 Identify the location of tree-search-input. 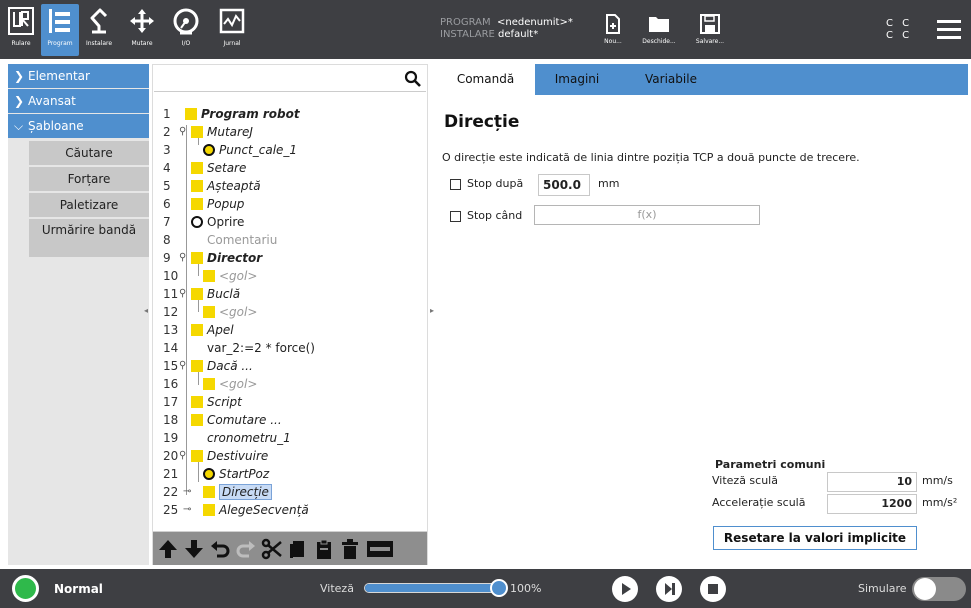
(290, 79).